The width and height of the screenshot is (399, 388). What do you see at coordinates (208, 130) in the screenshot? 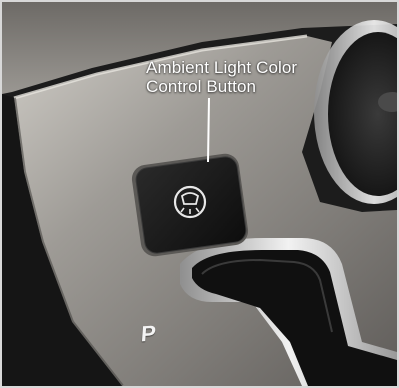
I see `callout-line` at bounding box center [208, 130].